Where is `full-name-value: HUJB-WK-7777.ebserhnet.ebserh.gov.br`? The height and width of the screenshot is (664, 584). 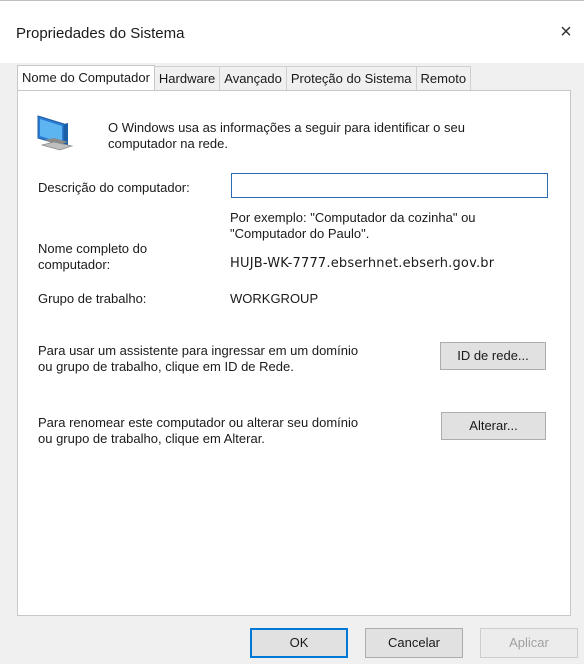 full-name-value: HUJB-WK-7777.ebserhnet.ebserh.gov.br is located at coordinates (362, 263).